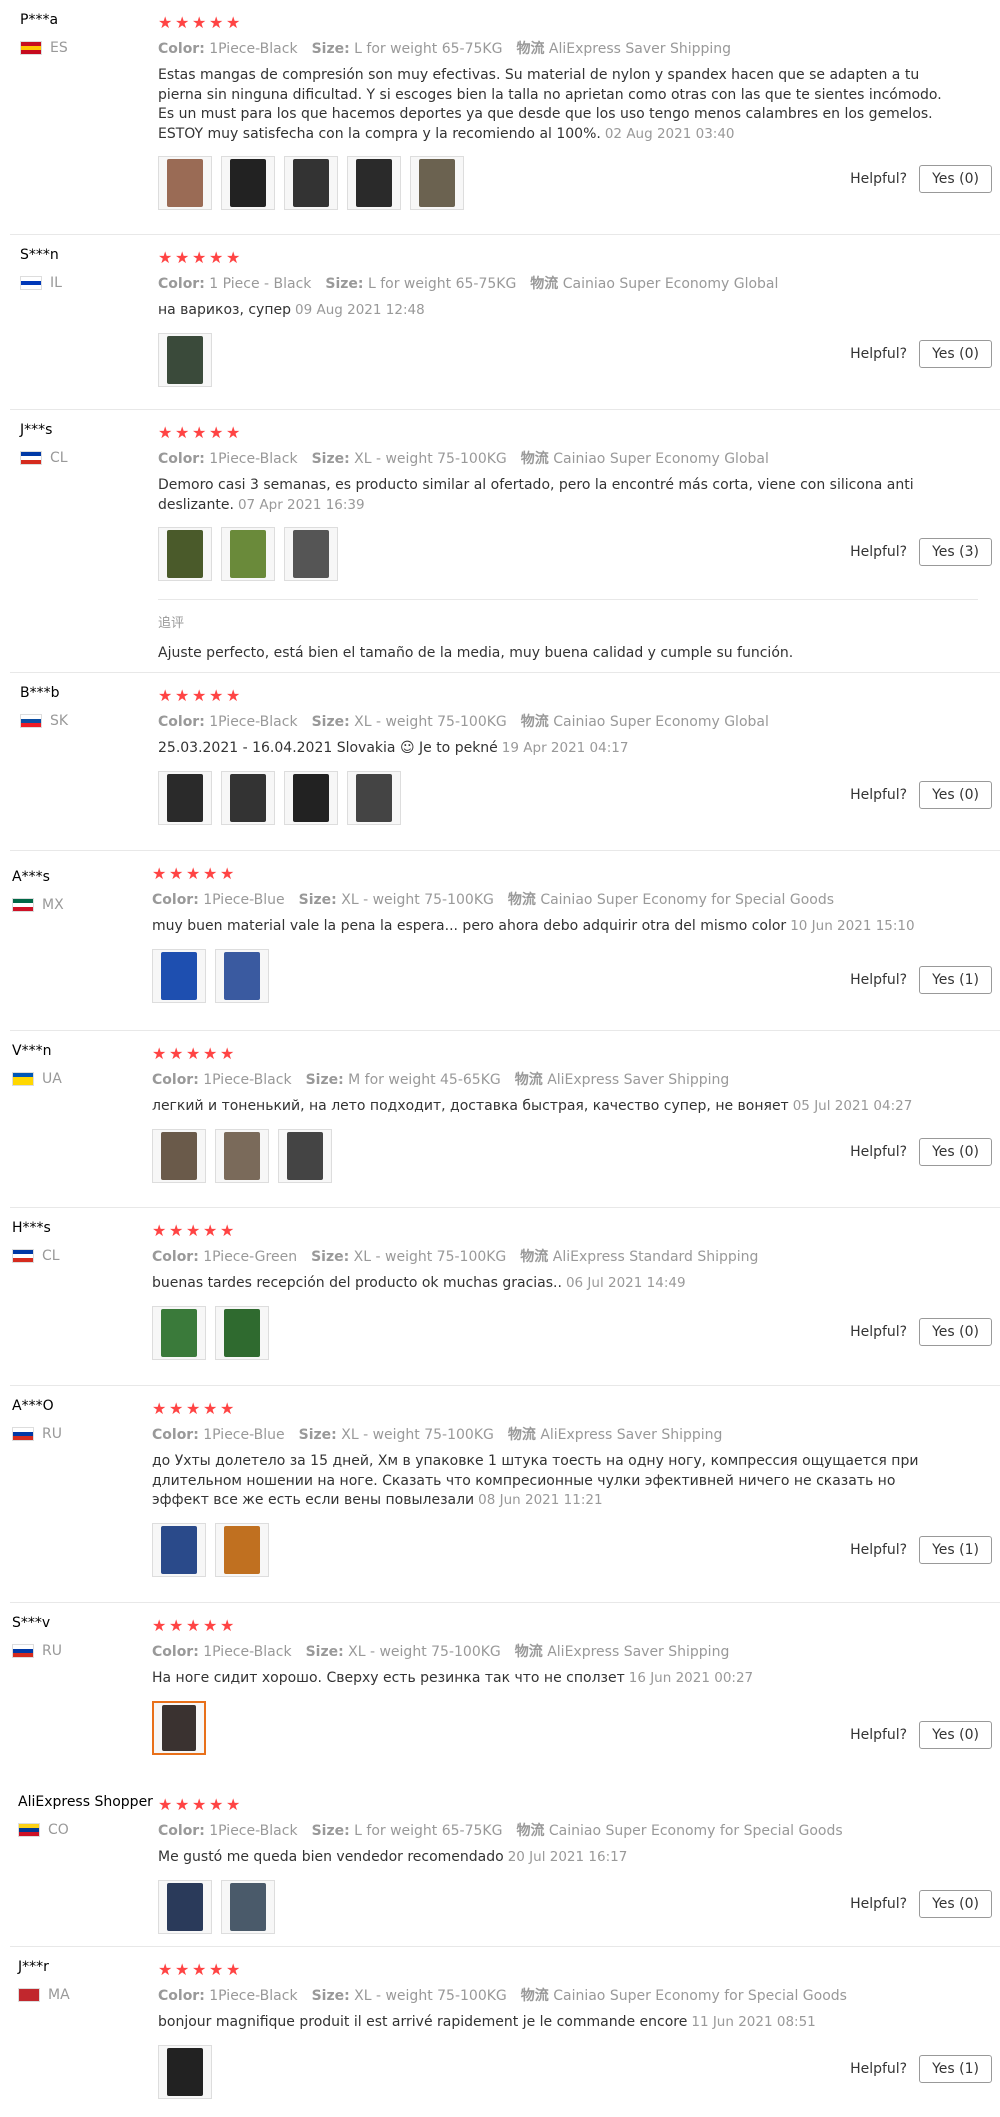 This screenshot has width=1000, height=2117. What do you see at coordinates (37, 1079) in the screenshot?
I see `reviewer-country: UA` at bounding box center [37, 1079].